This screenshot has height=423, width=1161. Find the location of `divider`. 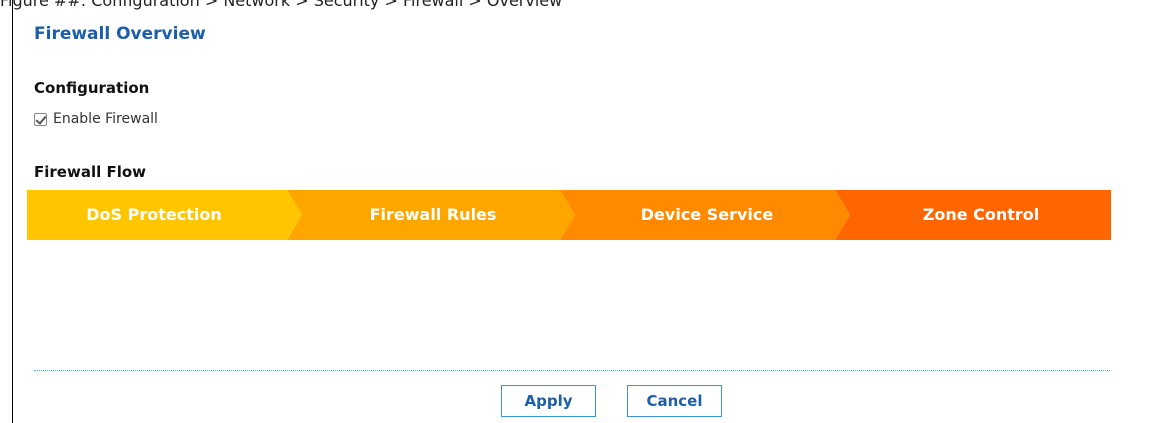

divider is located at coordinates (572, 370).